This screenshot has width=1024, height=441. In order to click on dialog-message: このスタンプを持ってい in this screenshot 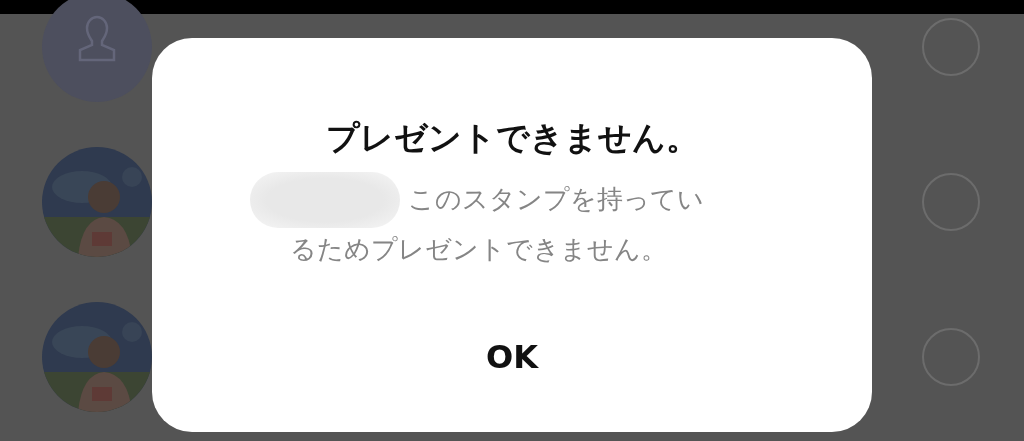, I will do `click(556, 200)`.